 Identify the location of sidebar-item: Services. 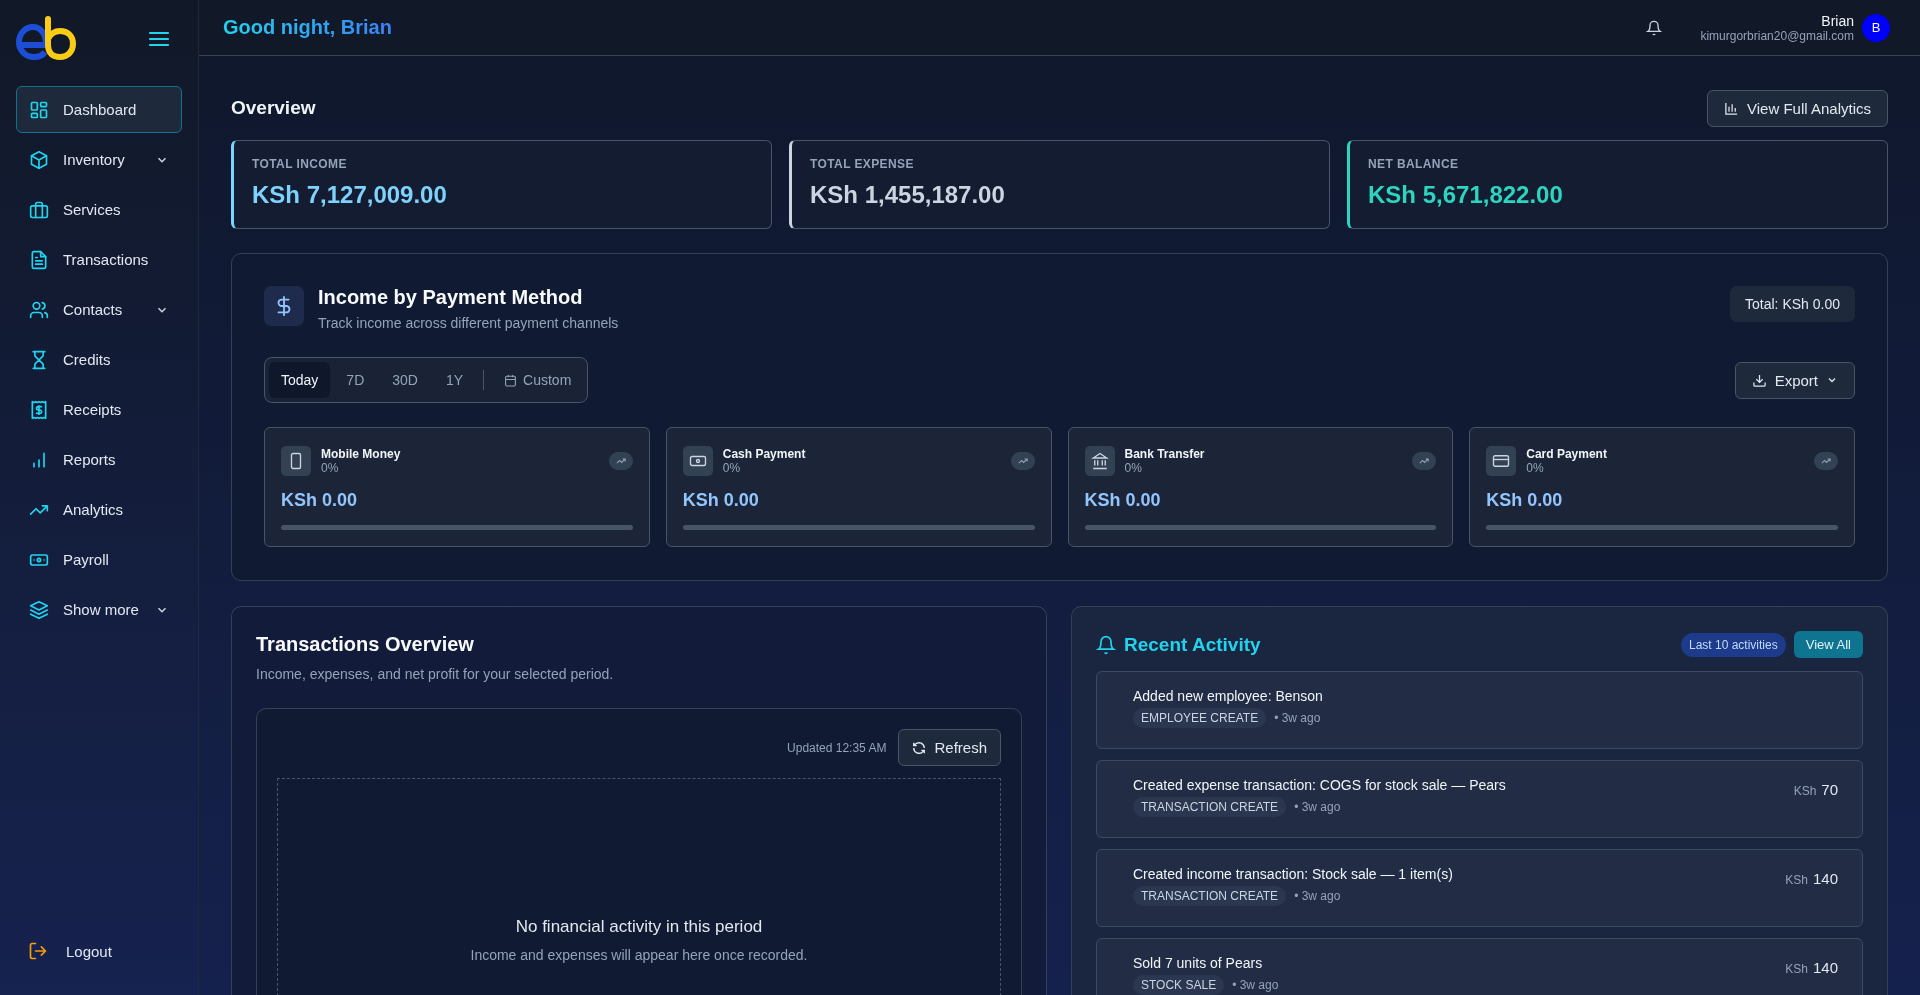
(99, 209).